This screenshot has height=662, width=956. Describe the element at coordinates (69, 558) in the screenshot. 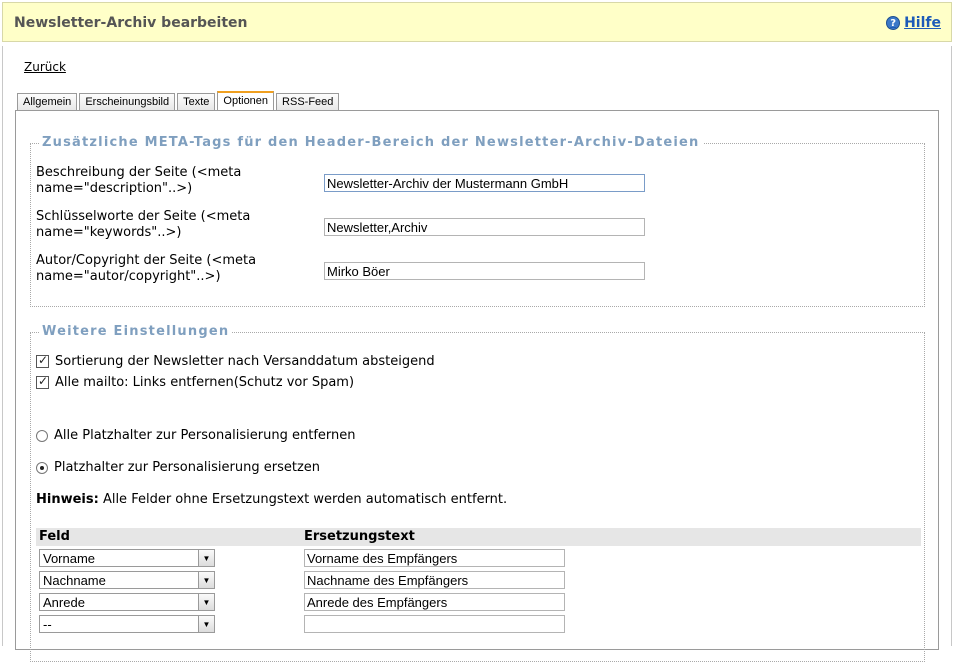

I see `field-select-value: Vorname` at that location.